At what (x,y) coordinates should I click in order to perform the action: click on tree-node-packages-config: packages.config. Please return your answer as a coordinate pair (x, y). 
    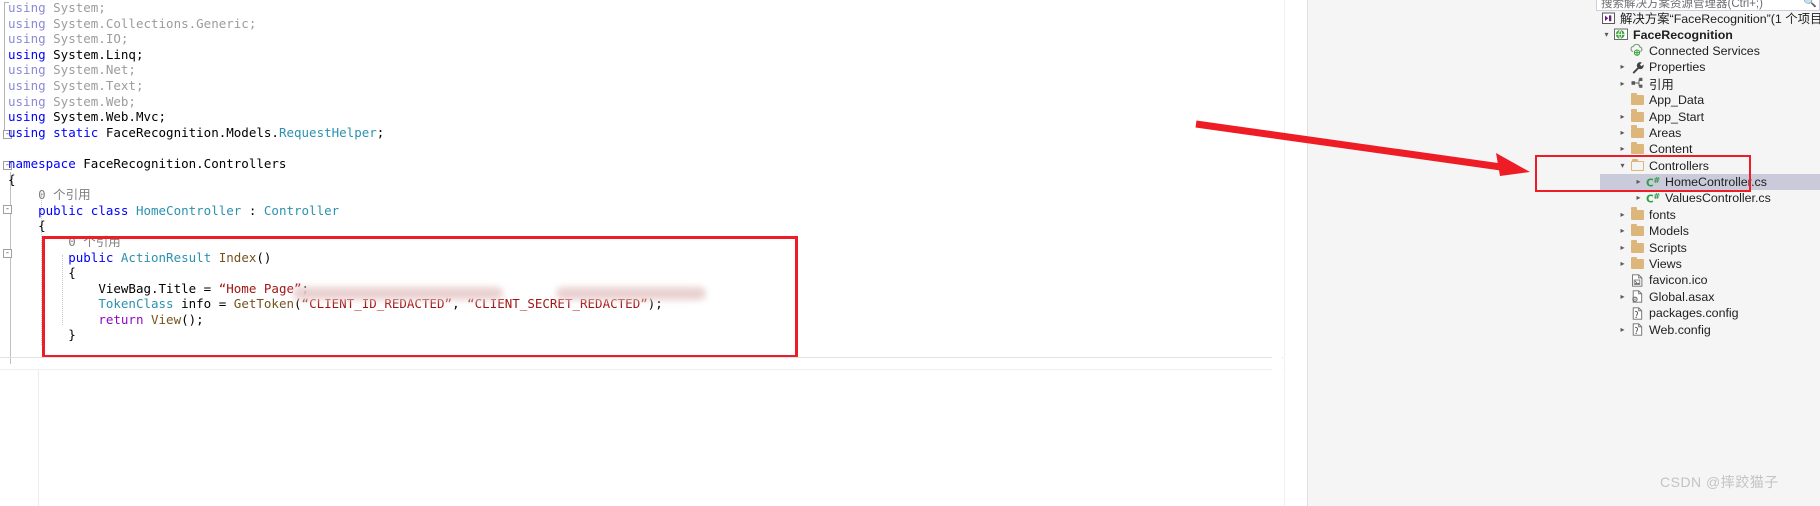
    Looking at the image, I should click on (1710, 313).